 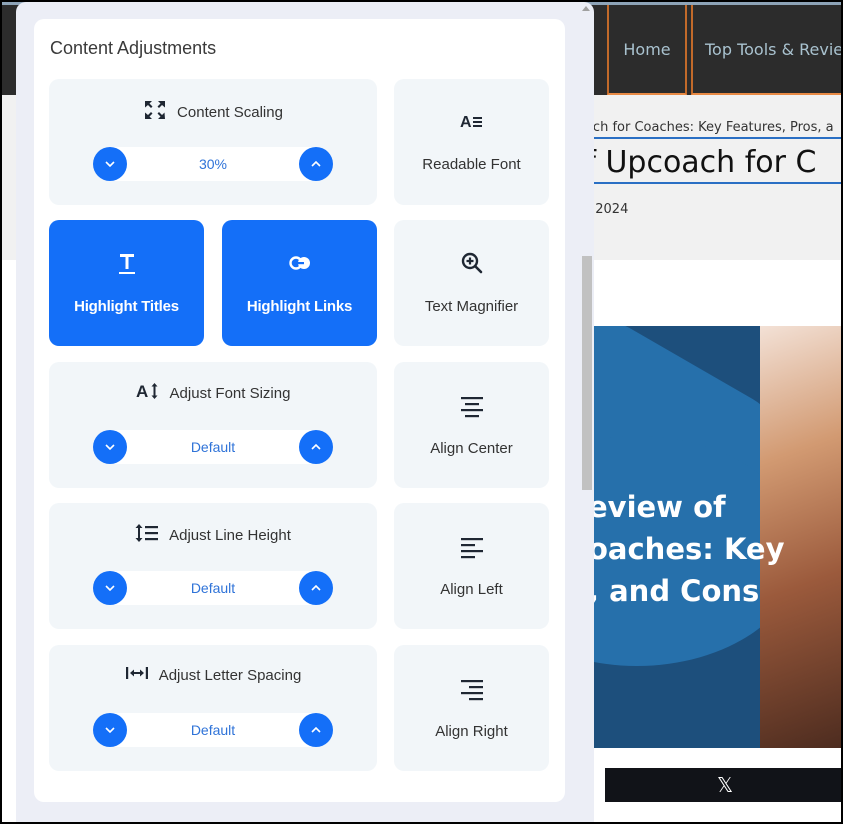 I want to click on breadcrumb: oach for Coaches: Key Features, Pros, a, so click(x=709, y=129).